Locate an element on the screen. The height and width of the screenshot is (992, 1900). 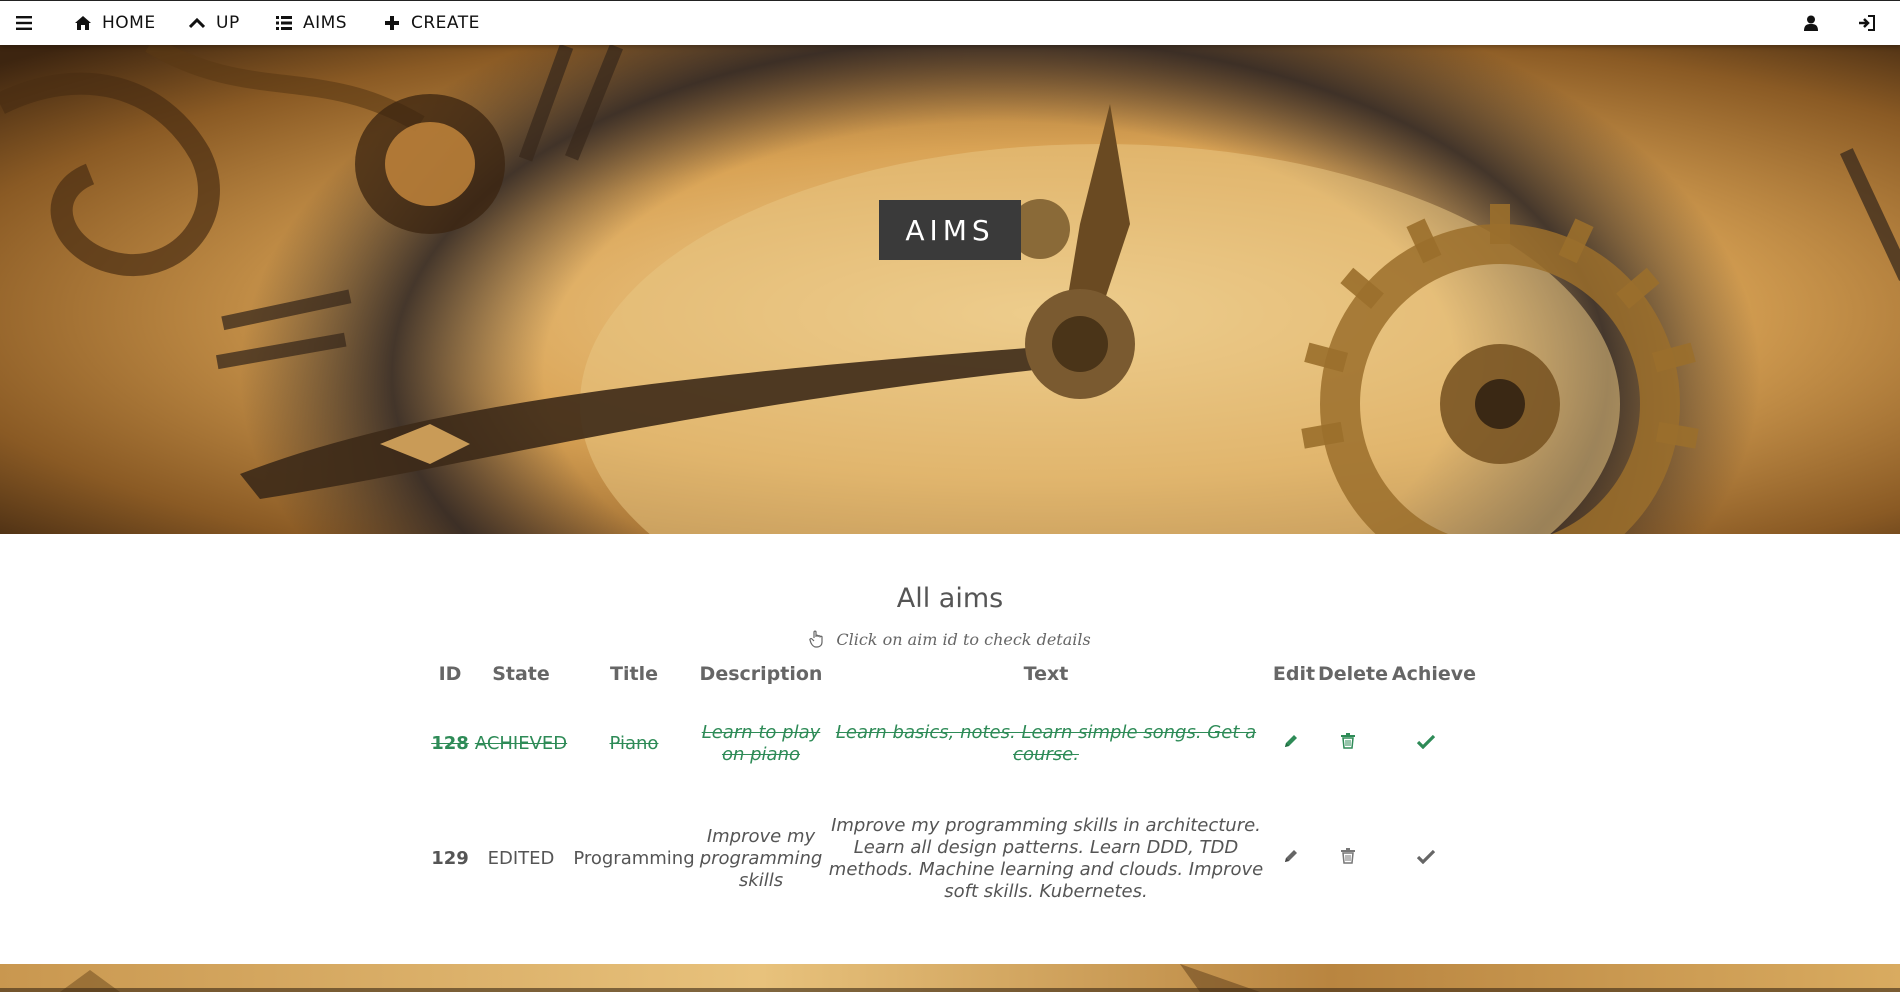
column-header-edit: Edit is located at coordinates (1294, 674).